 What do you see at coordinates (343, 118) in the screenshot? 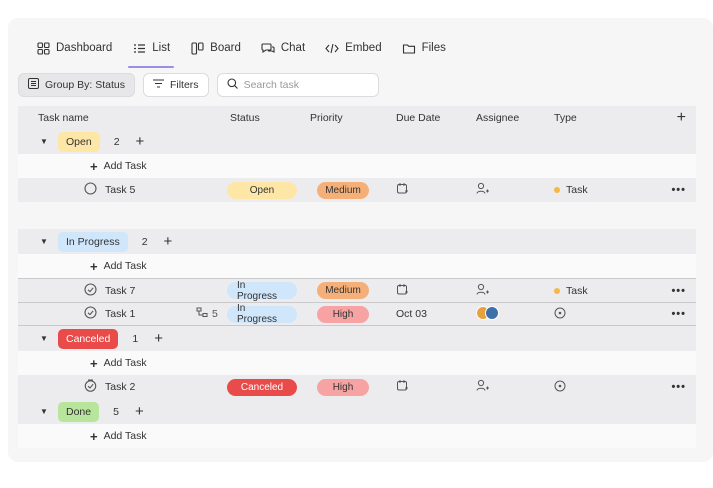
I see `col-priority: Priority` at bounding box center [343, 118].